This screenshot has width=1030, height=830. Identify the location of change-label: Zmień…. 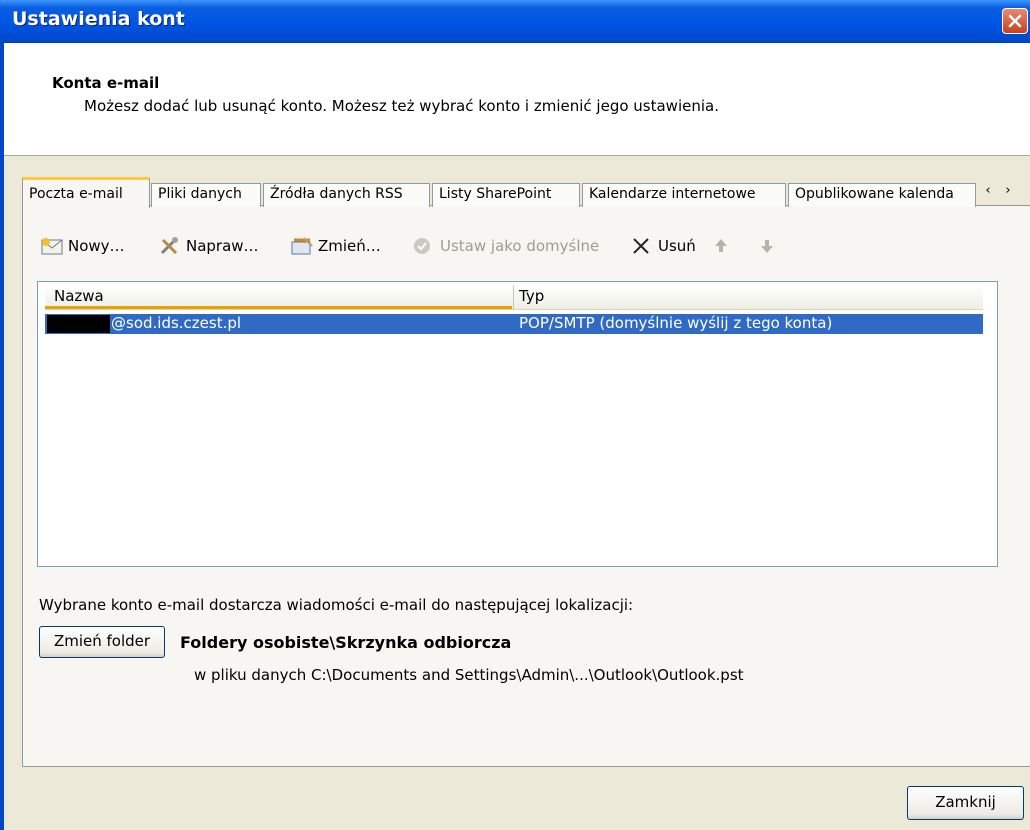
(349, 246).